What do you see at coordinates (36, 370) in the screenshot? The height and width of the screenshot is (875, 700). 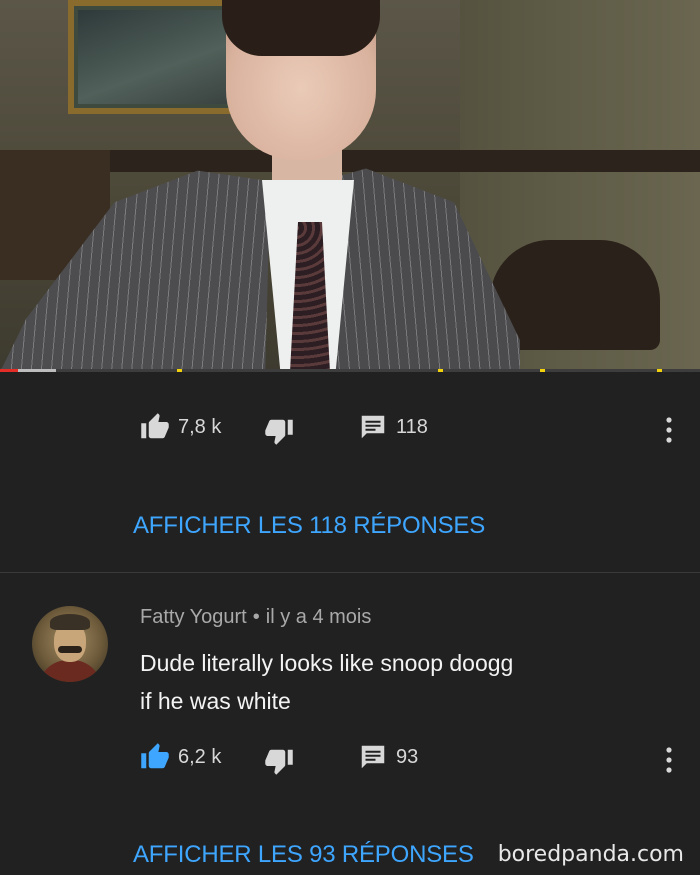 I see `progress-buffered` at bounding box center [36, 370].